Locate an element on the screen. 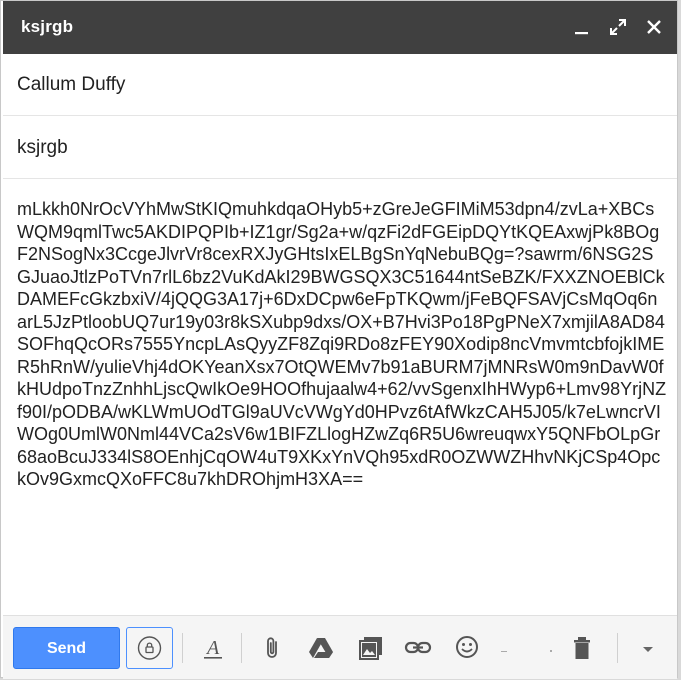 The width and height of the screenshot is (681, 680). placeholder-dot-icon is located at coordinates (557, 648).